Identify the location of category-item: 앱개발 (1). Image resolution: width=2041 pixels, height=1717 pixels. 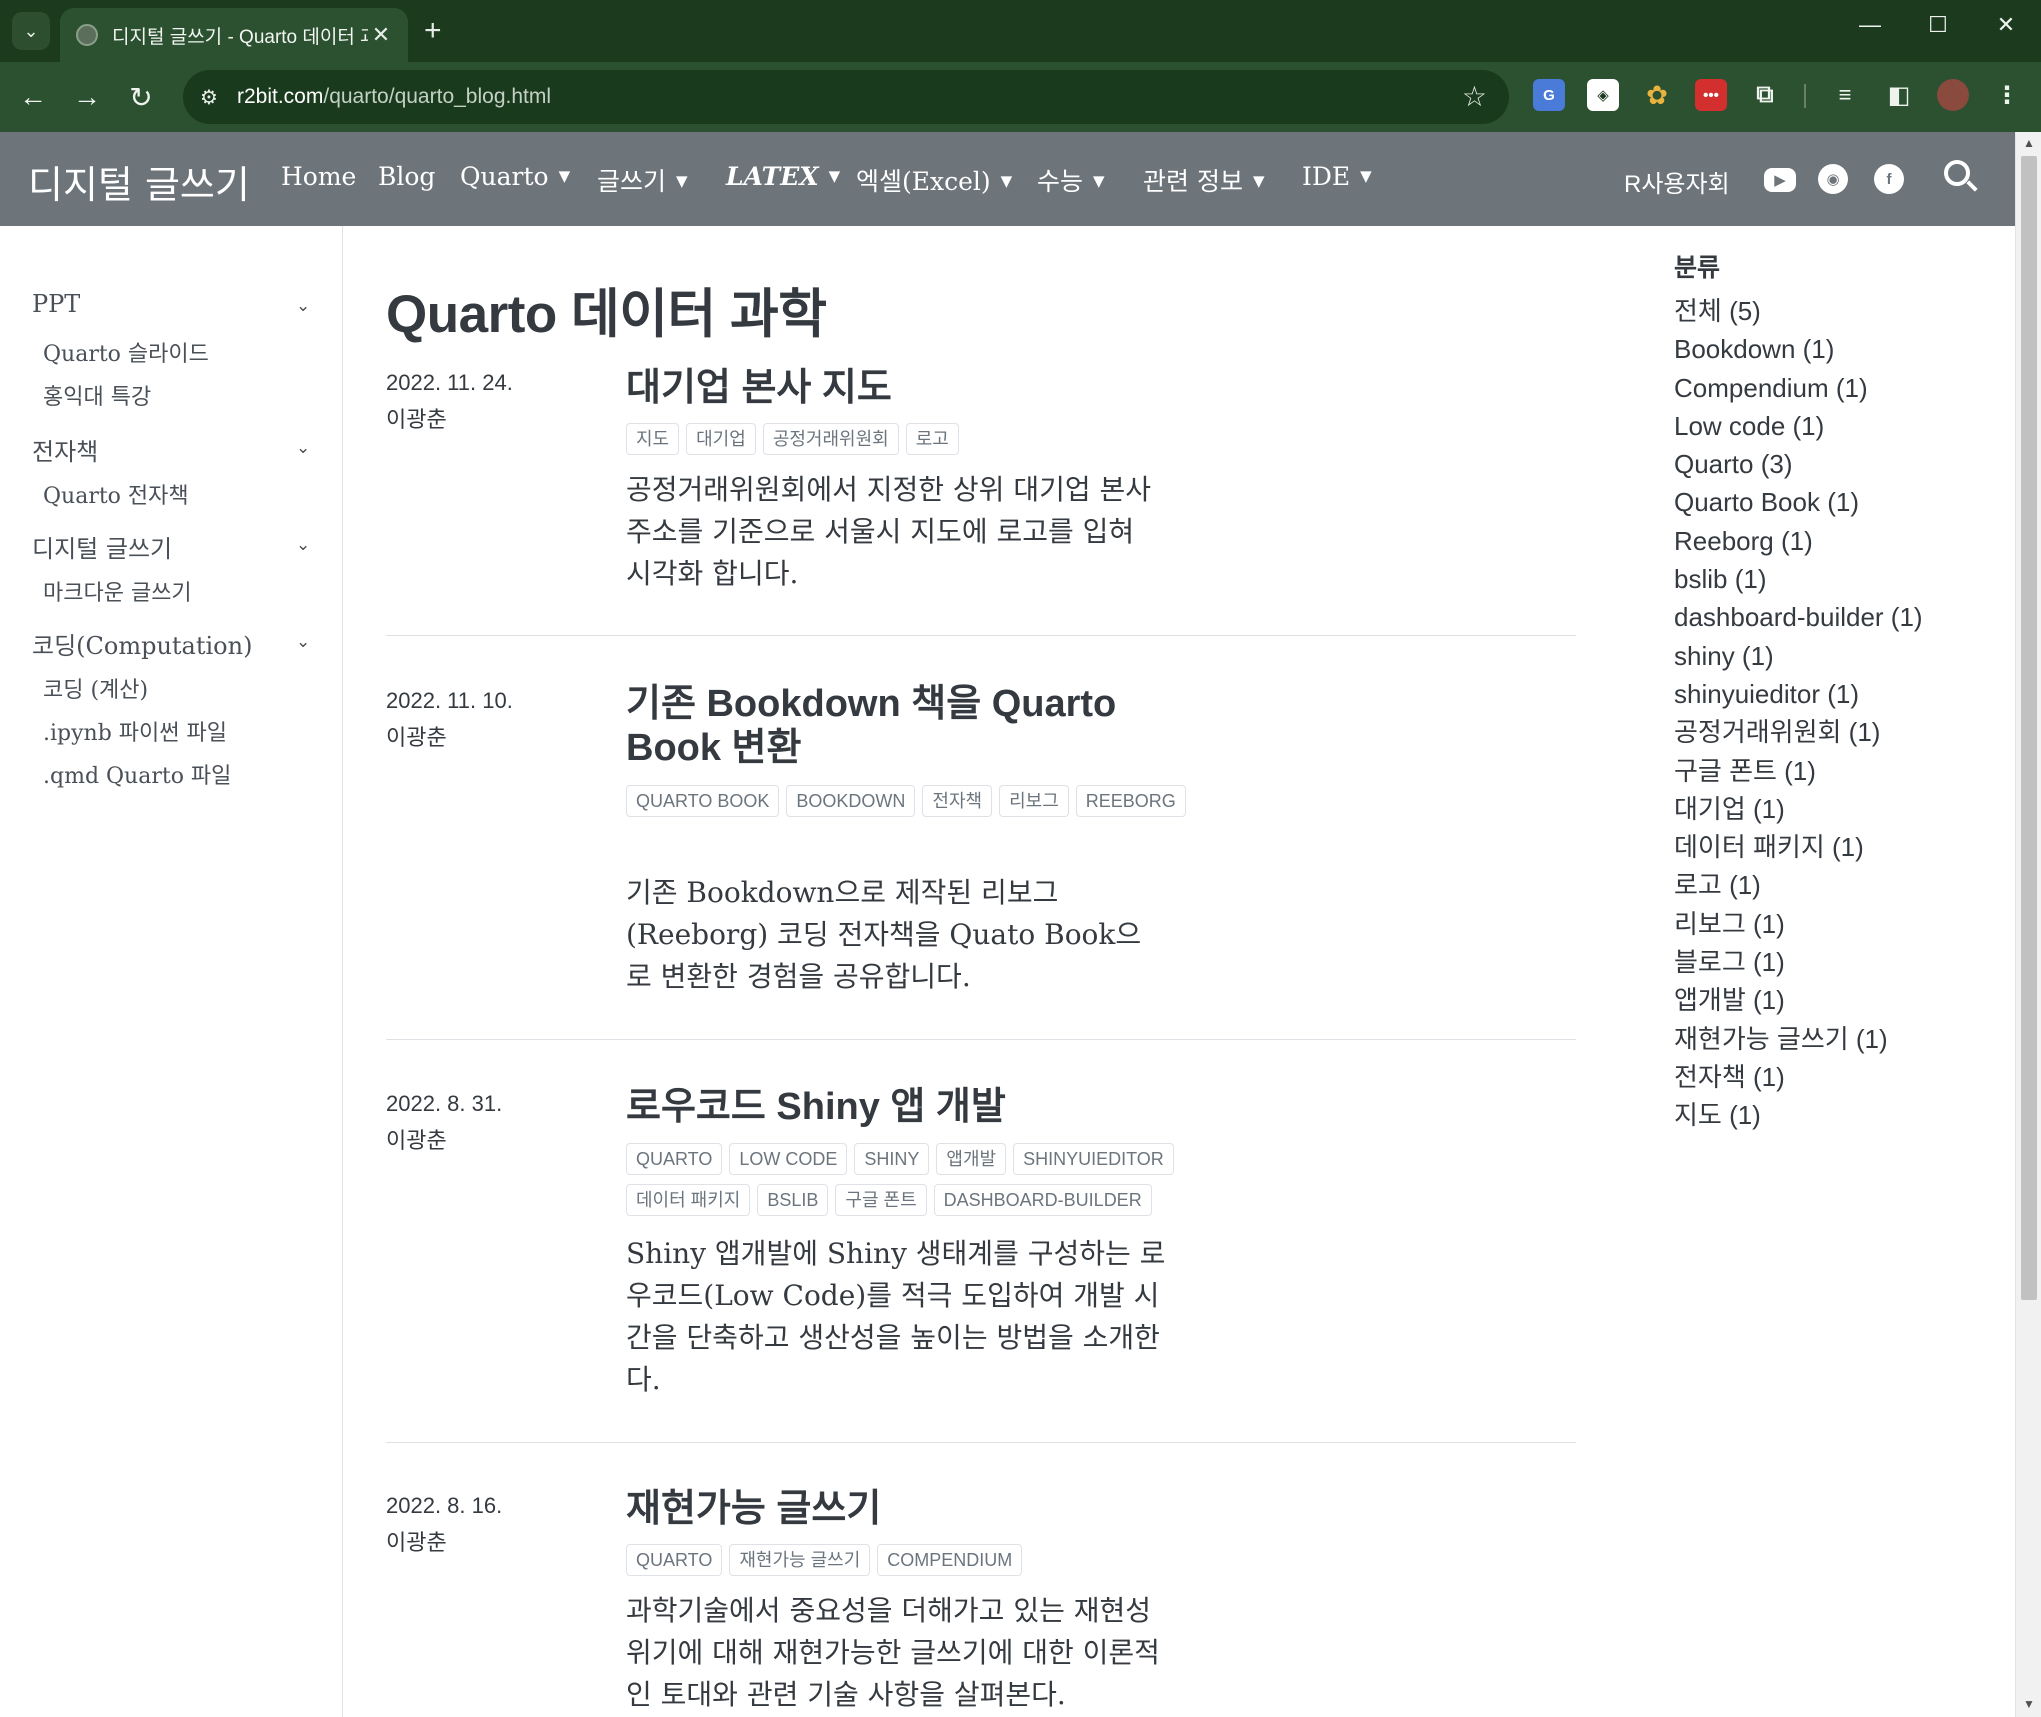
(1798, 1000).